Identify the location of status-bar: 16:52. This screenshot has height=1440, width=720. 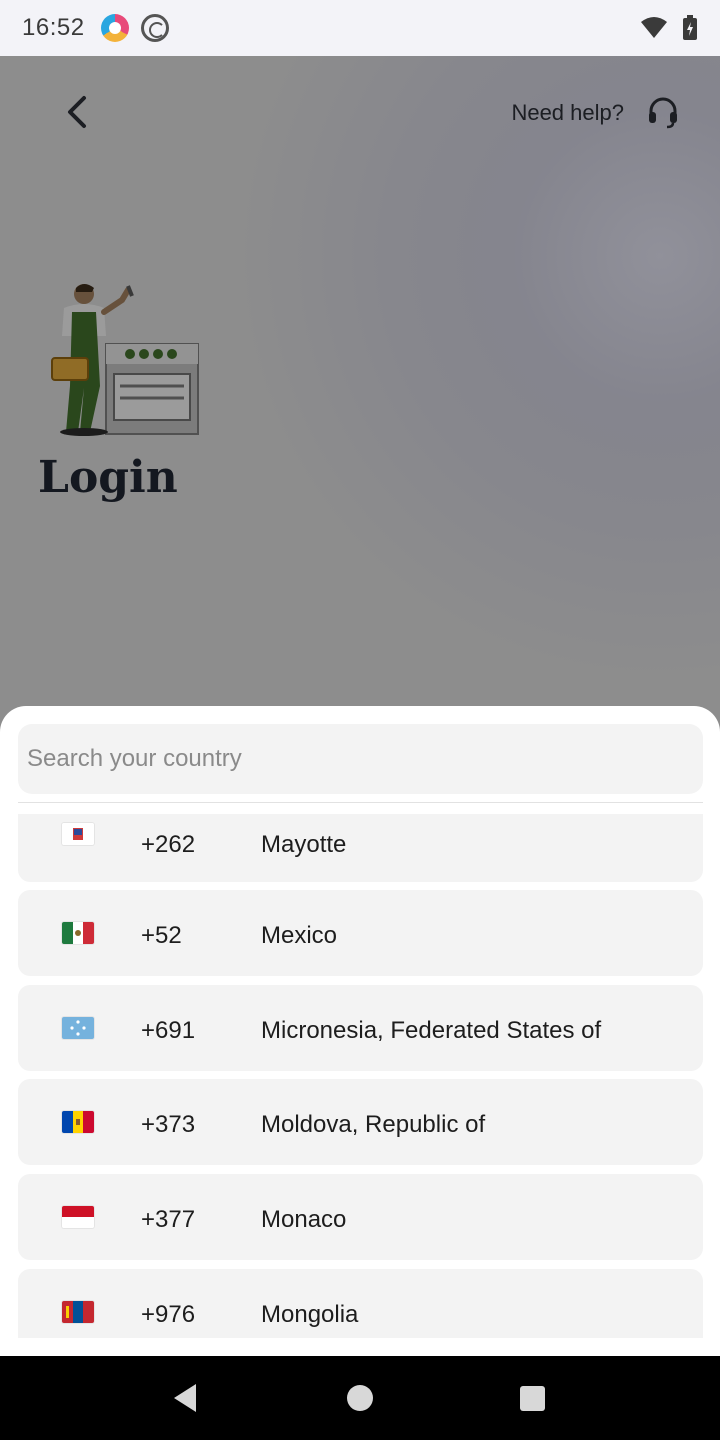
(360, 28).